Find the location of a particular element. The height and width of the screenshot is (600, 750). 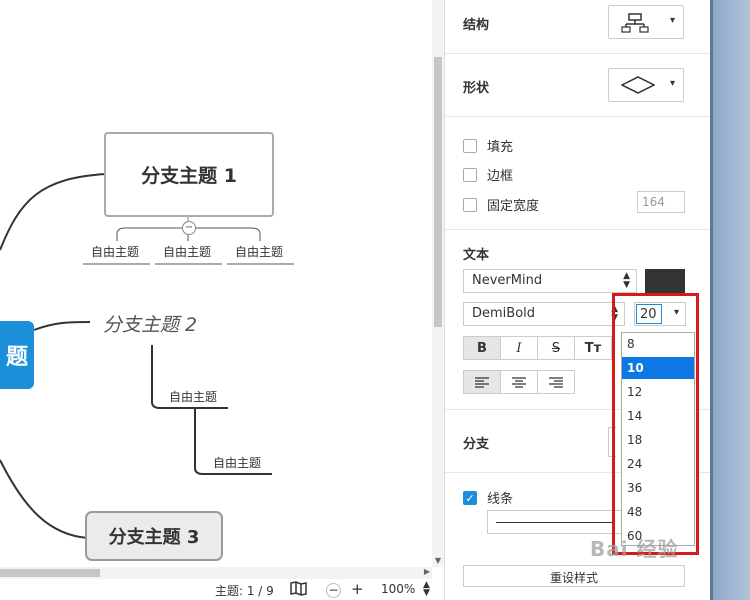

fixed-width-option: 固定宽度 is located at coordinates (501, 204).